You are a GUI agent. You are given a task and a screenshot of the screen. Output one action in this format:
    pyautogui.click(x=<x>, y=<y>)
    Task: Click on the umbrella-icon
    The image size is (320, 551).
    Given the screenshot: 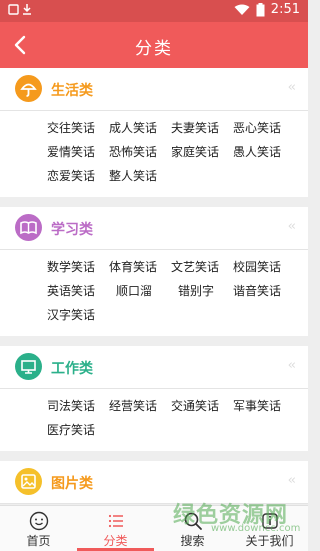 What is the action you would take?
    pyautogui.click(x=28, y=88)
    